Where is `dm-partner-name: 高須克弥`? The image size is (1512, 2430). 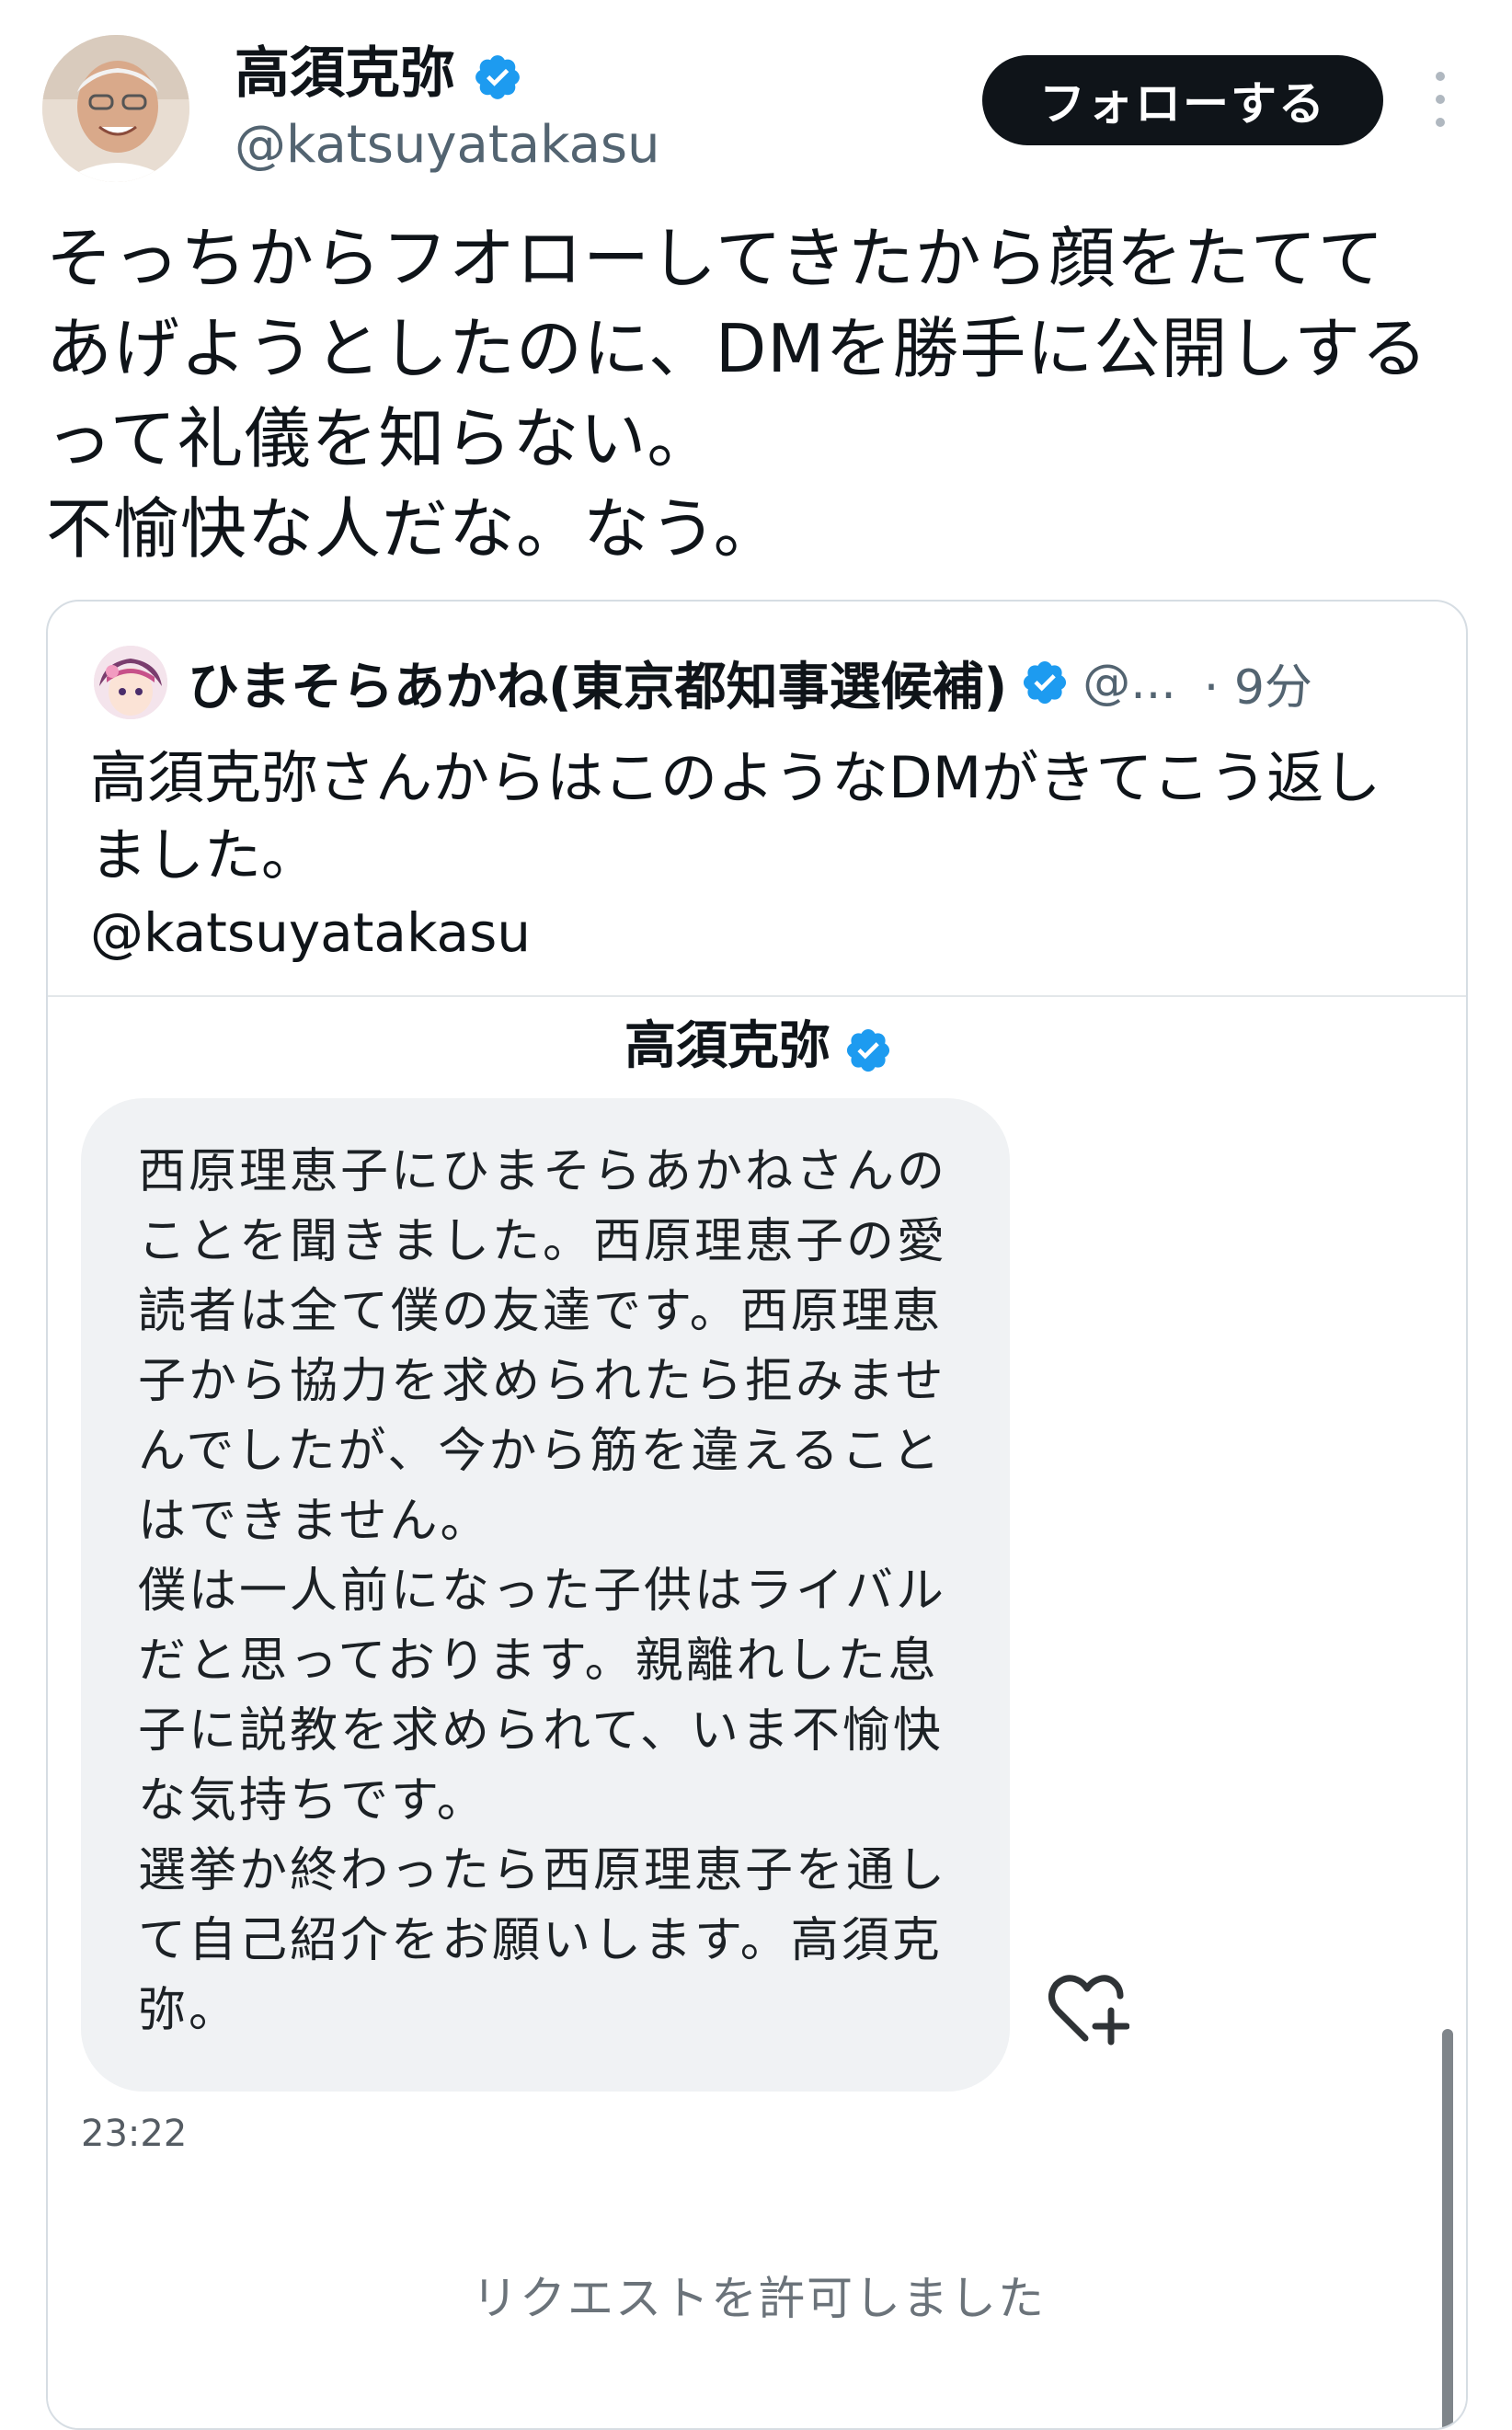 dm-partner-name: 高須克弥 is located at coordinates (727, 1046).